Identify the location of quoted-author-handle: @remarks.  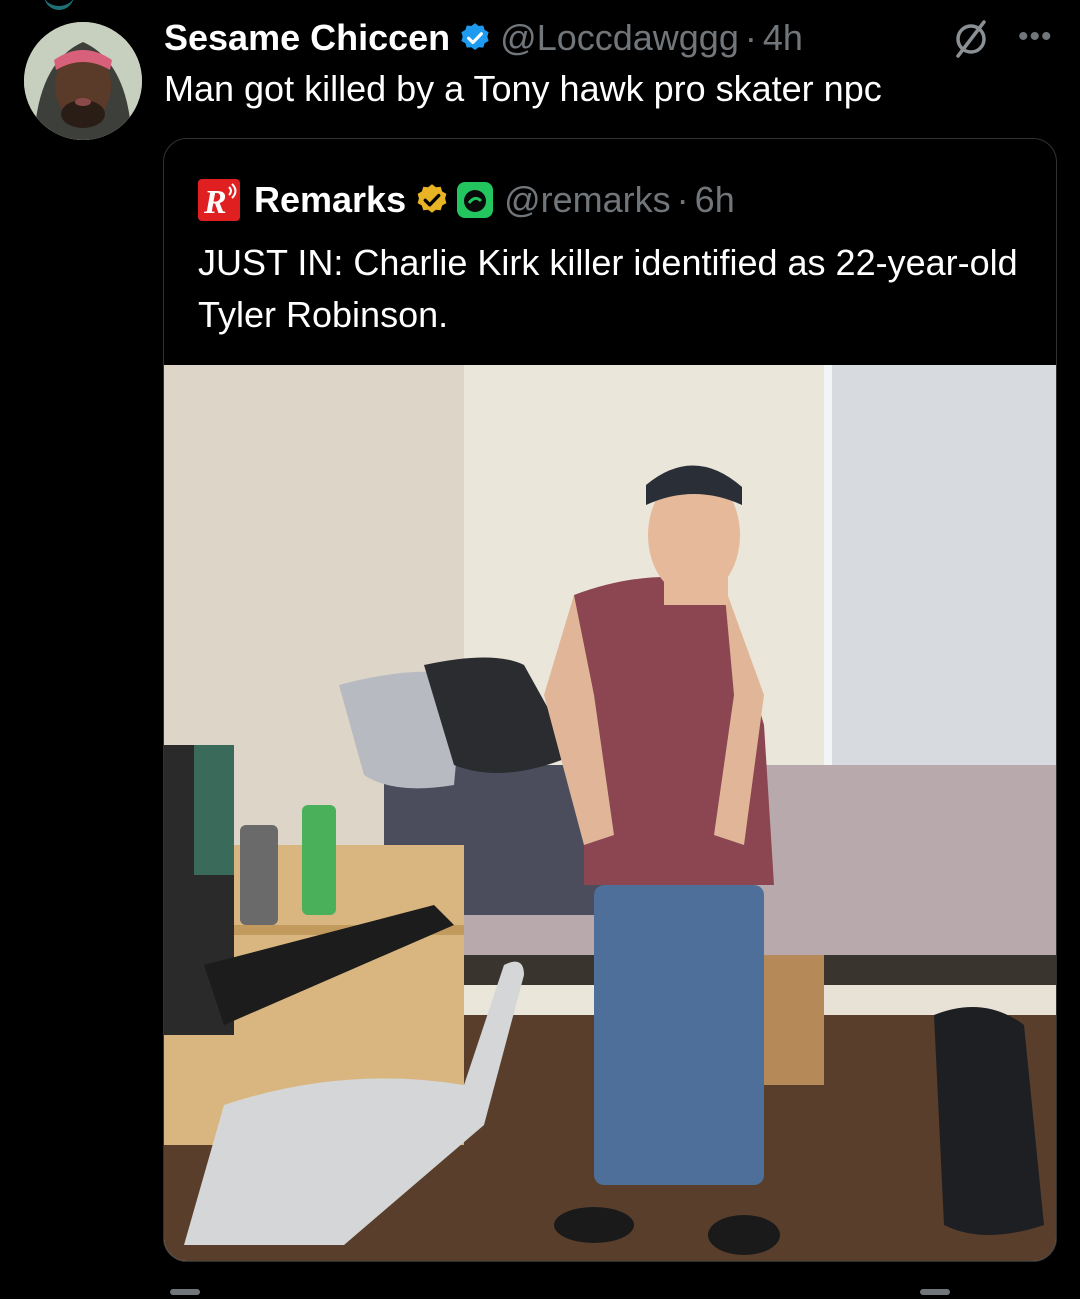
(587, 200).